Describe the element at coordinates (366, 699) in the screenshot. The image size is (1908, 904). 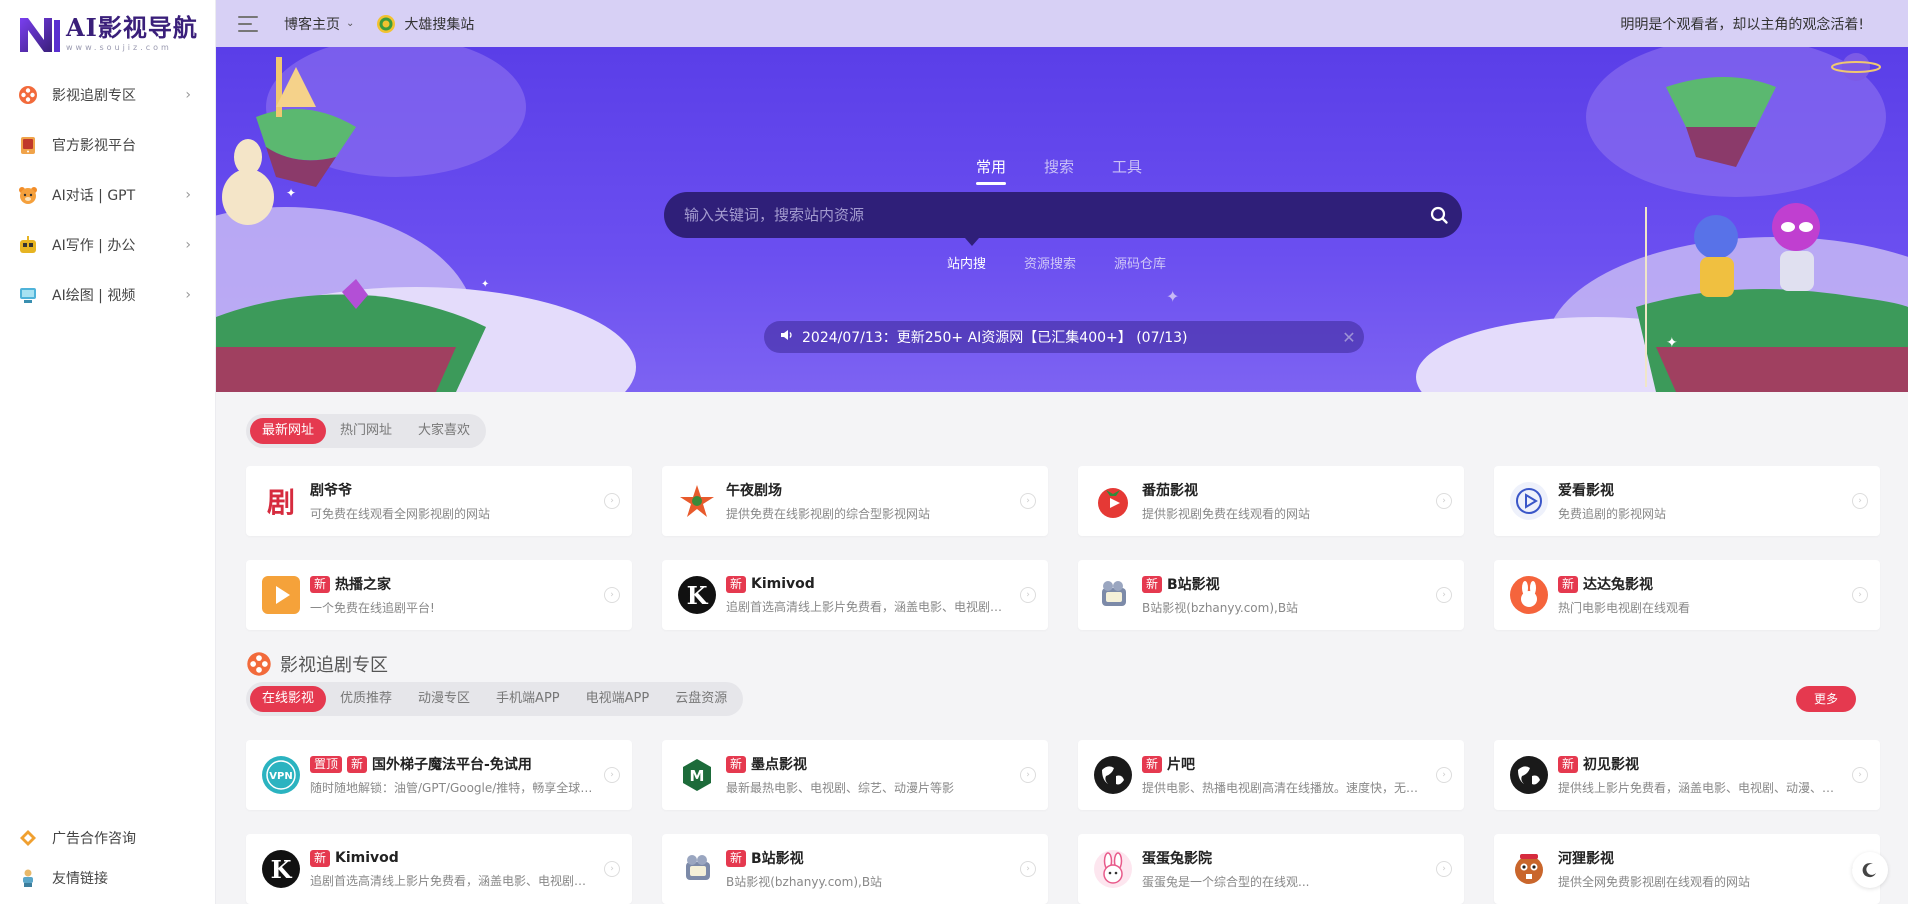
I see `tab-recommended: 优质推荐` at that location.